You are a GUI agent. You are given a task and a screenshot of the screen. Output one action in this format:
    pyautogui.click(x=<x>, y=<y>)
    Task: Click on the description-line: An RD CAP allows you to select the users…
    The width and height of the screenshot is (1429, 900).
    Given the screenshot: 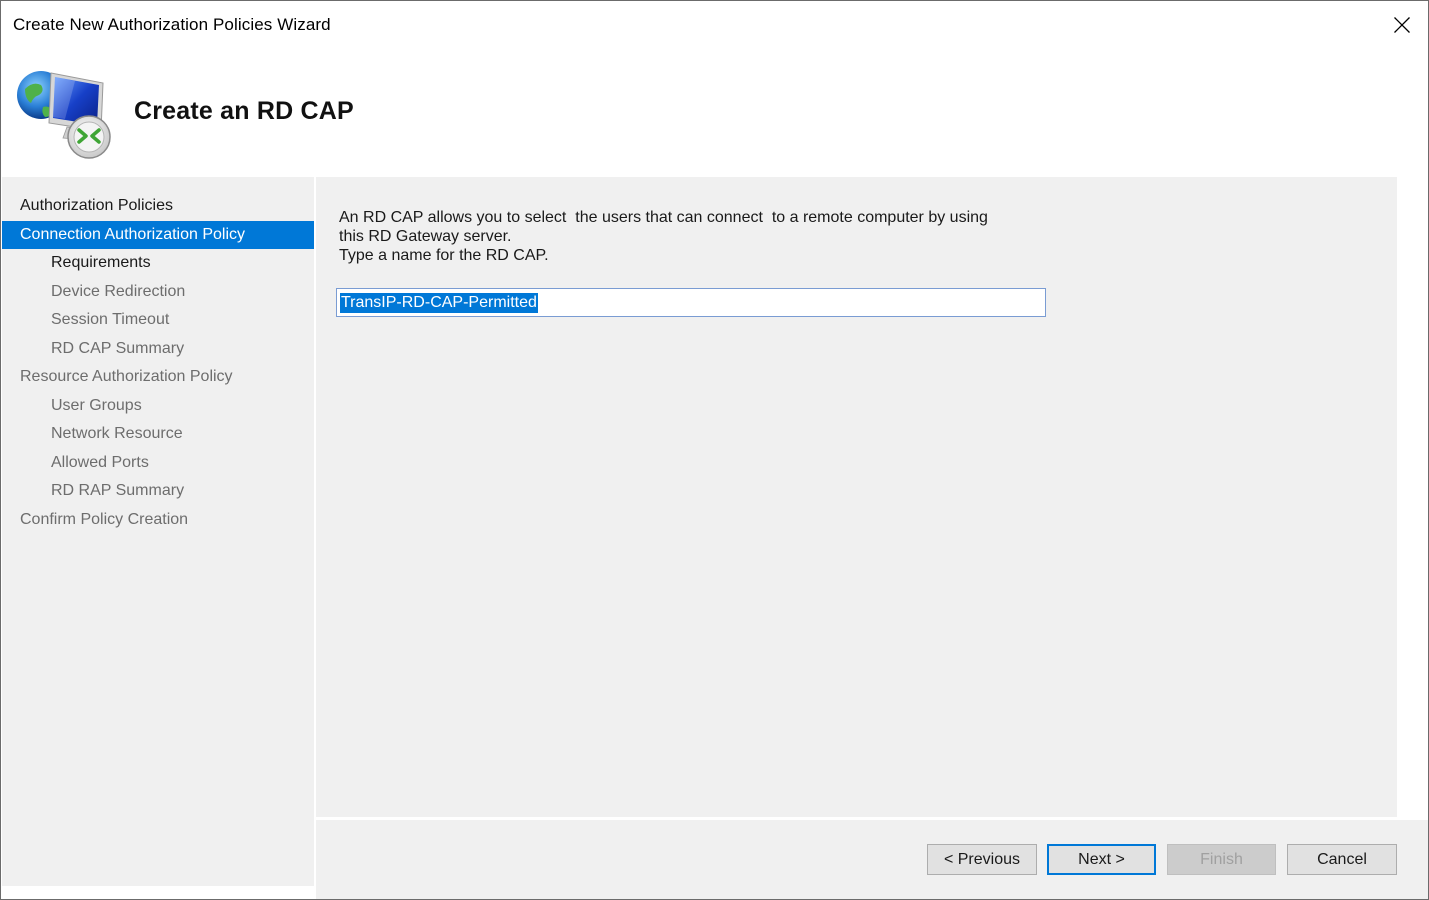 What is the action you would take?
    pyautogui.click(x=663, y=217)
    